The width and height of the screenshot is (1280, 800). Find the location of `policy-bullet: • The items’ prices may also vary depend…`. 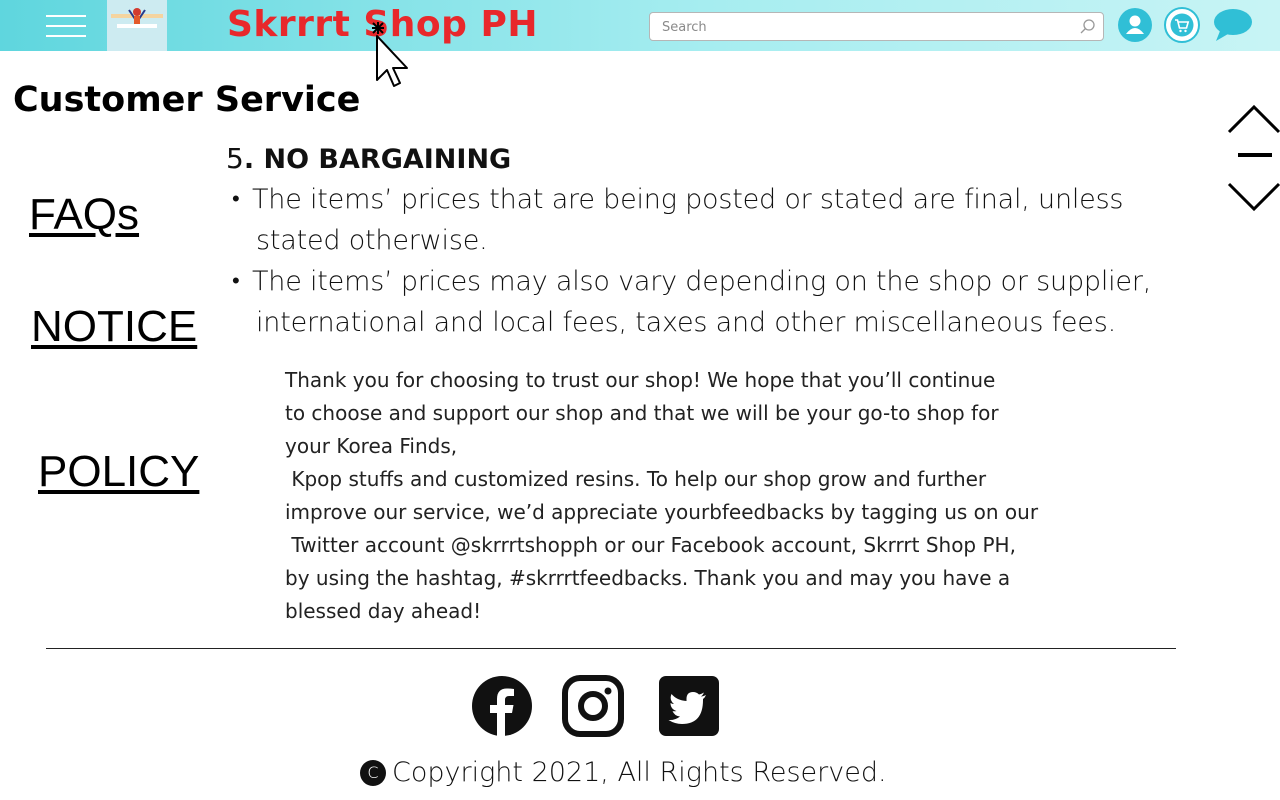

policy-bullet: • The items’ prices may also vary depend… is located at coordinates (706, 302).